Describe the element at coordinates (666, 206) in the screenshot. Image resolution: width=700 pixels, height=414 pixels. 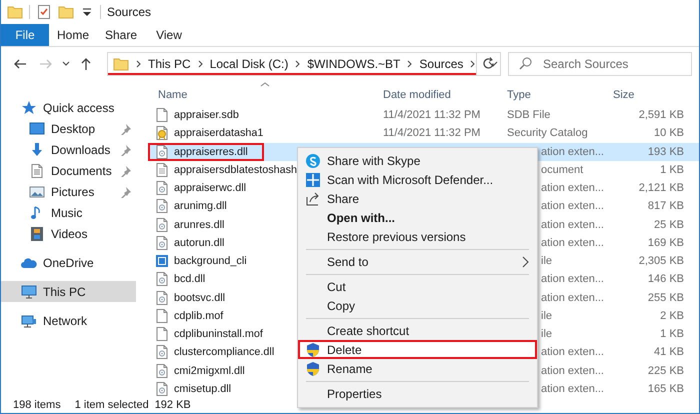
I see `size-cell: 817 KB` at that location.